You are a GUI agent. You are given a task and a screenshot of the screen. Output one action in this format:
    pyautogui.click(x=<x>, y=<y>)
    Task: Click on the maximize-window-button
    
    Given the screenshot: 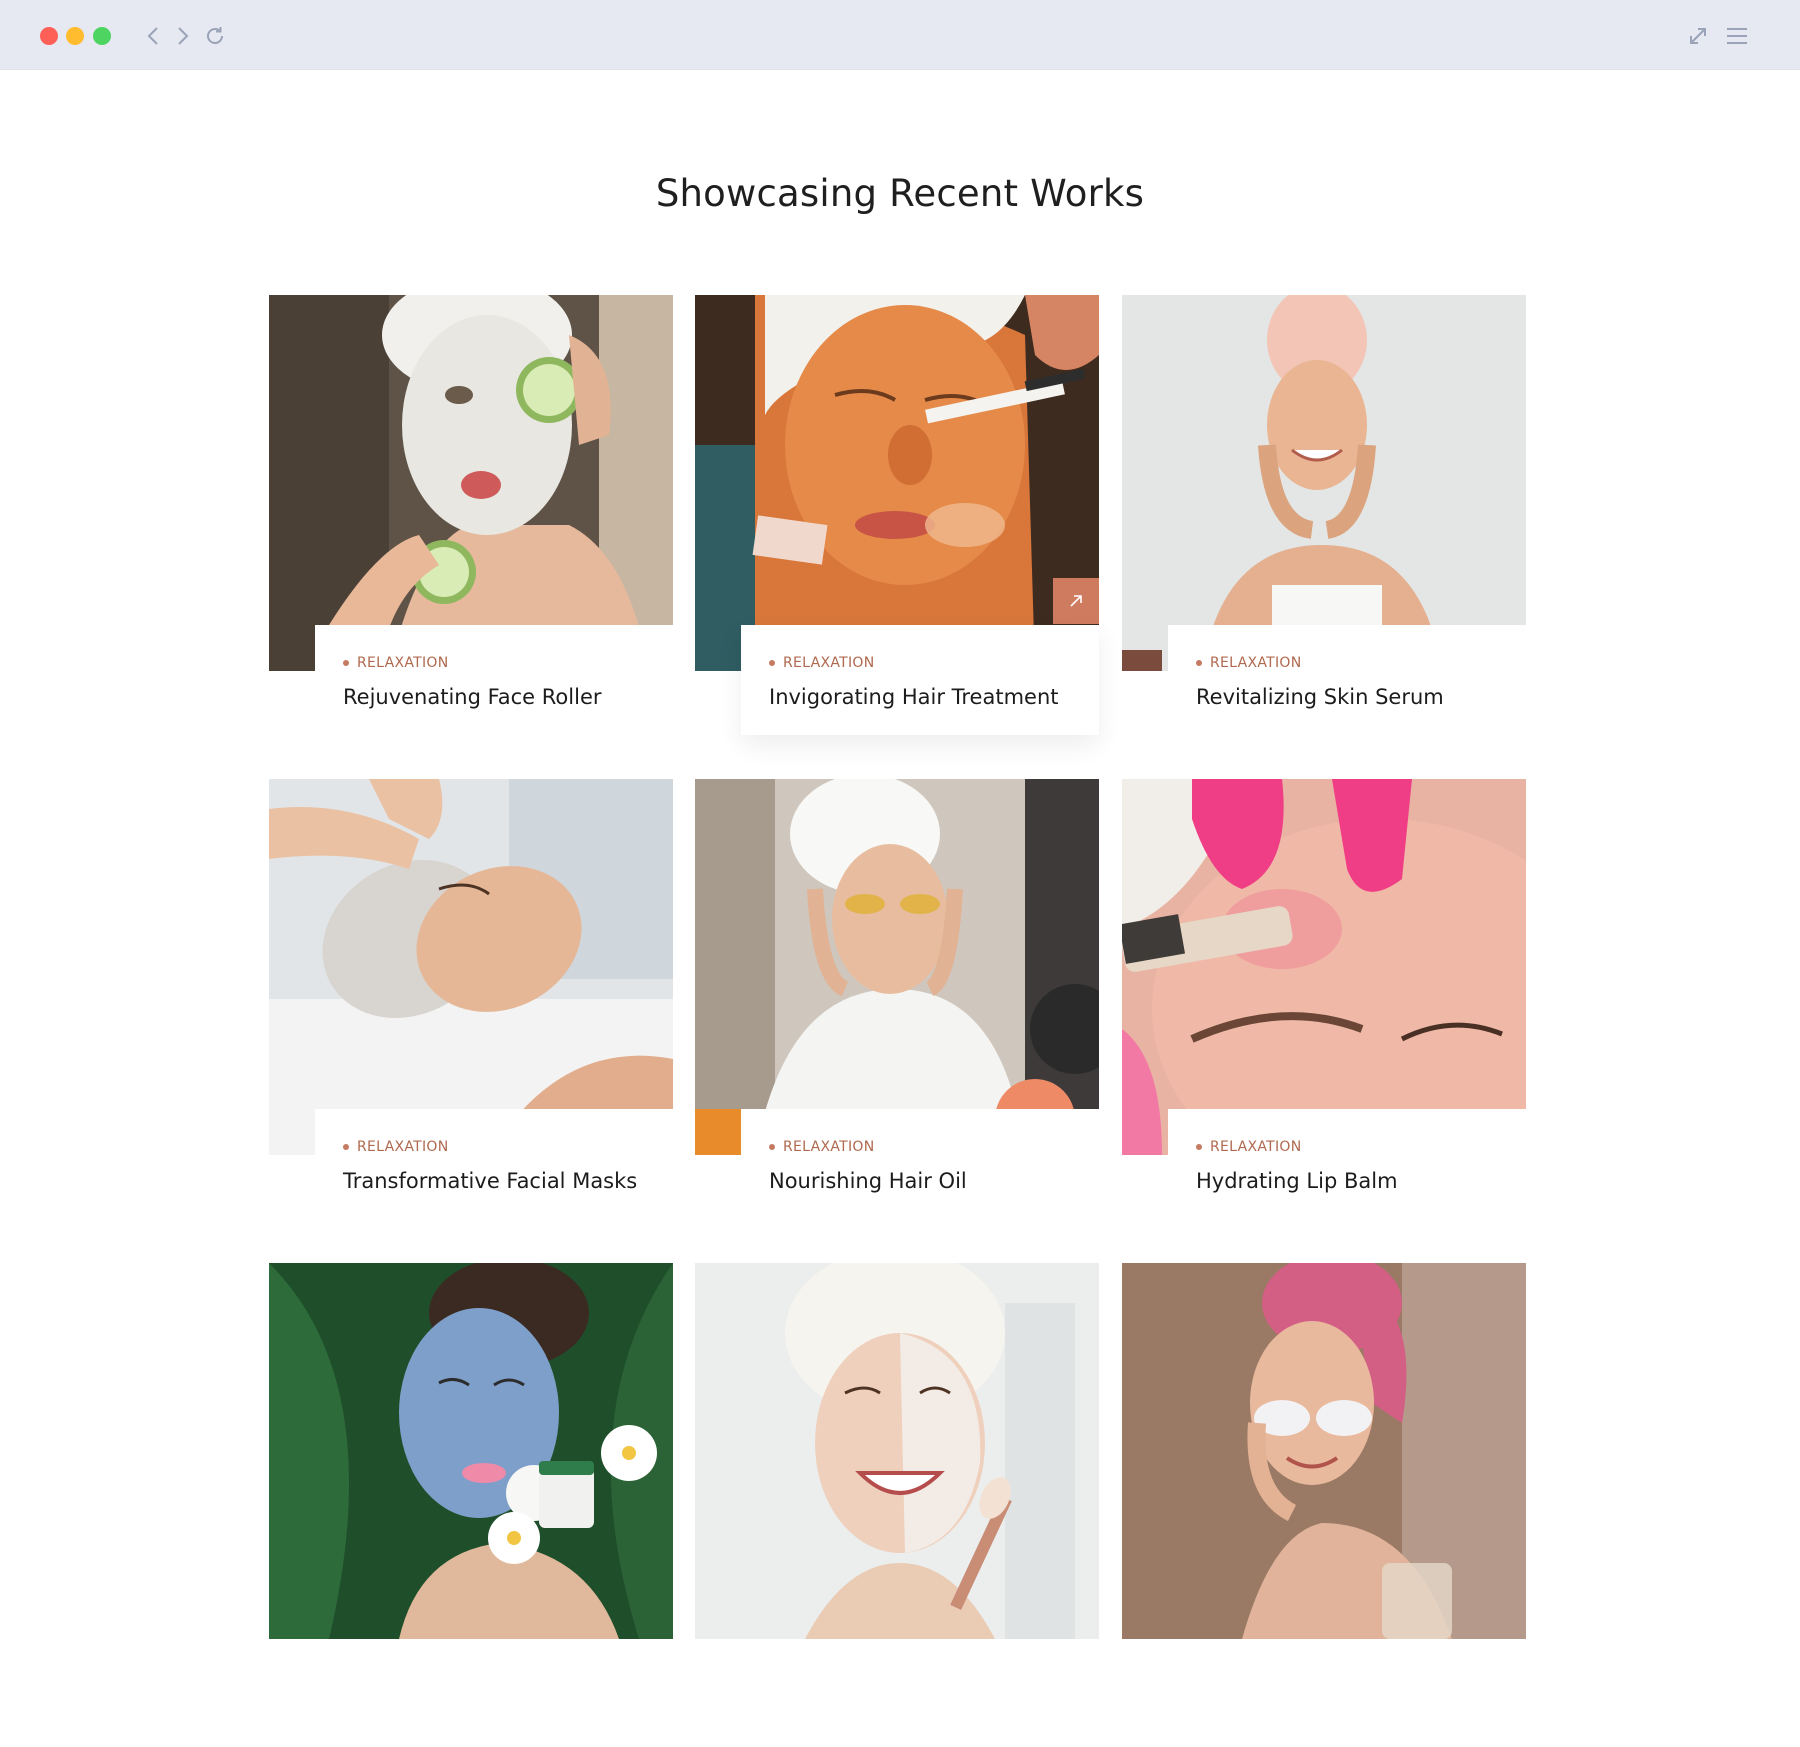 What is the action you would take?
    pyautogui.click(x=102, y=36)
    